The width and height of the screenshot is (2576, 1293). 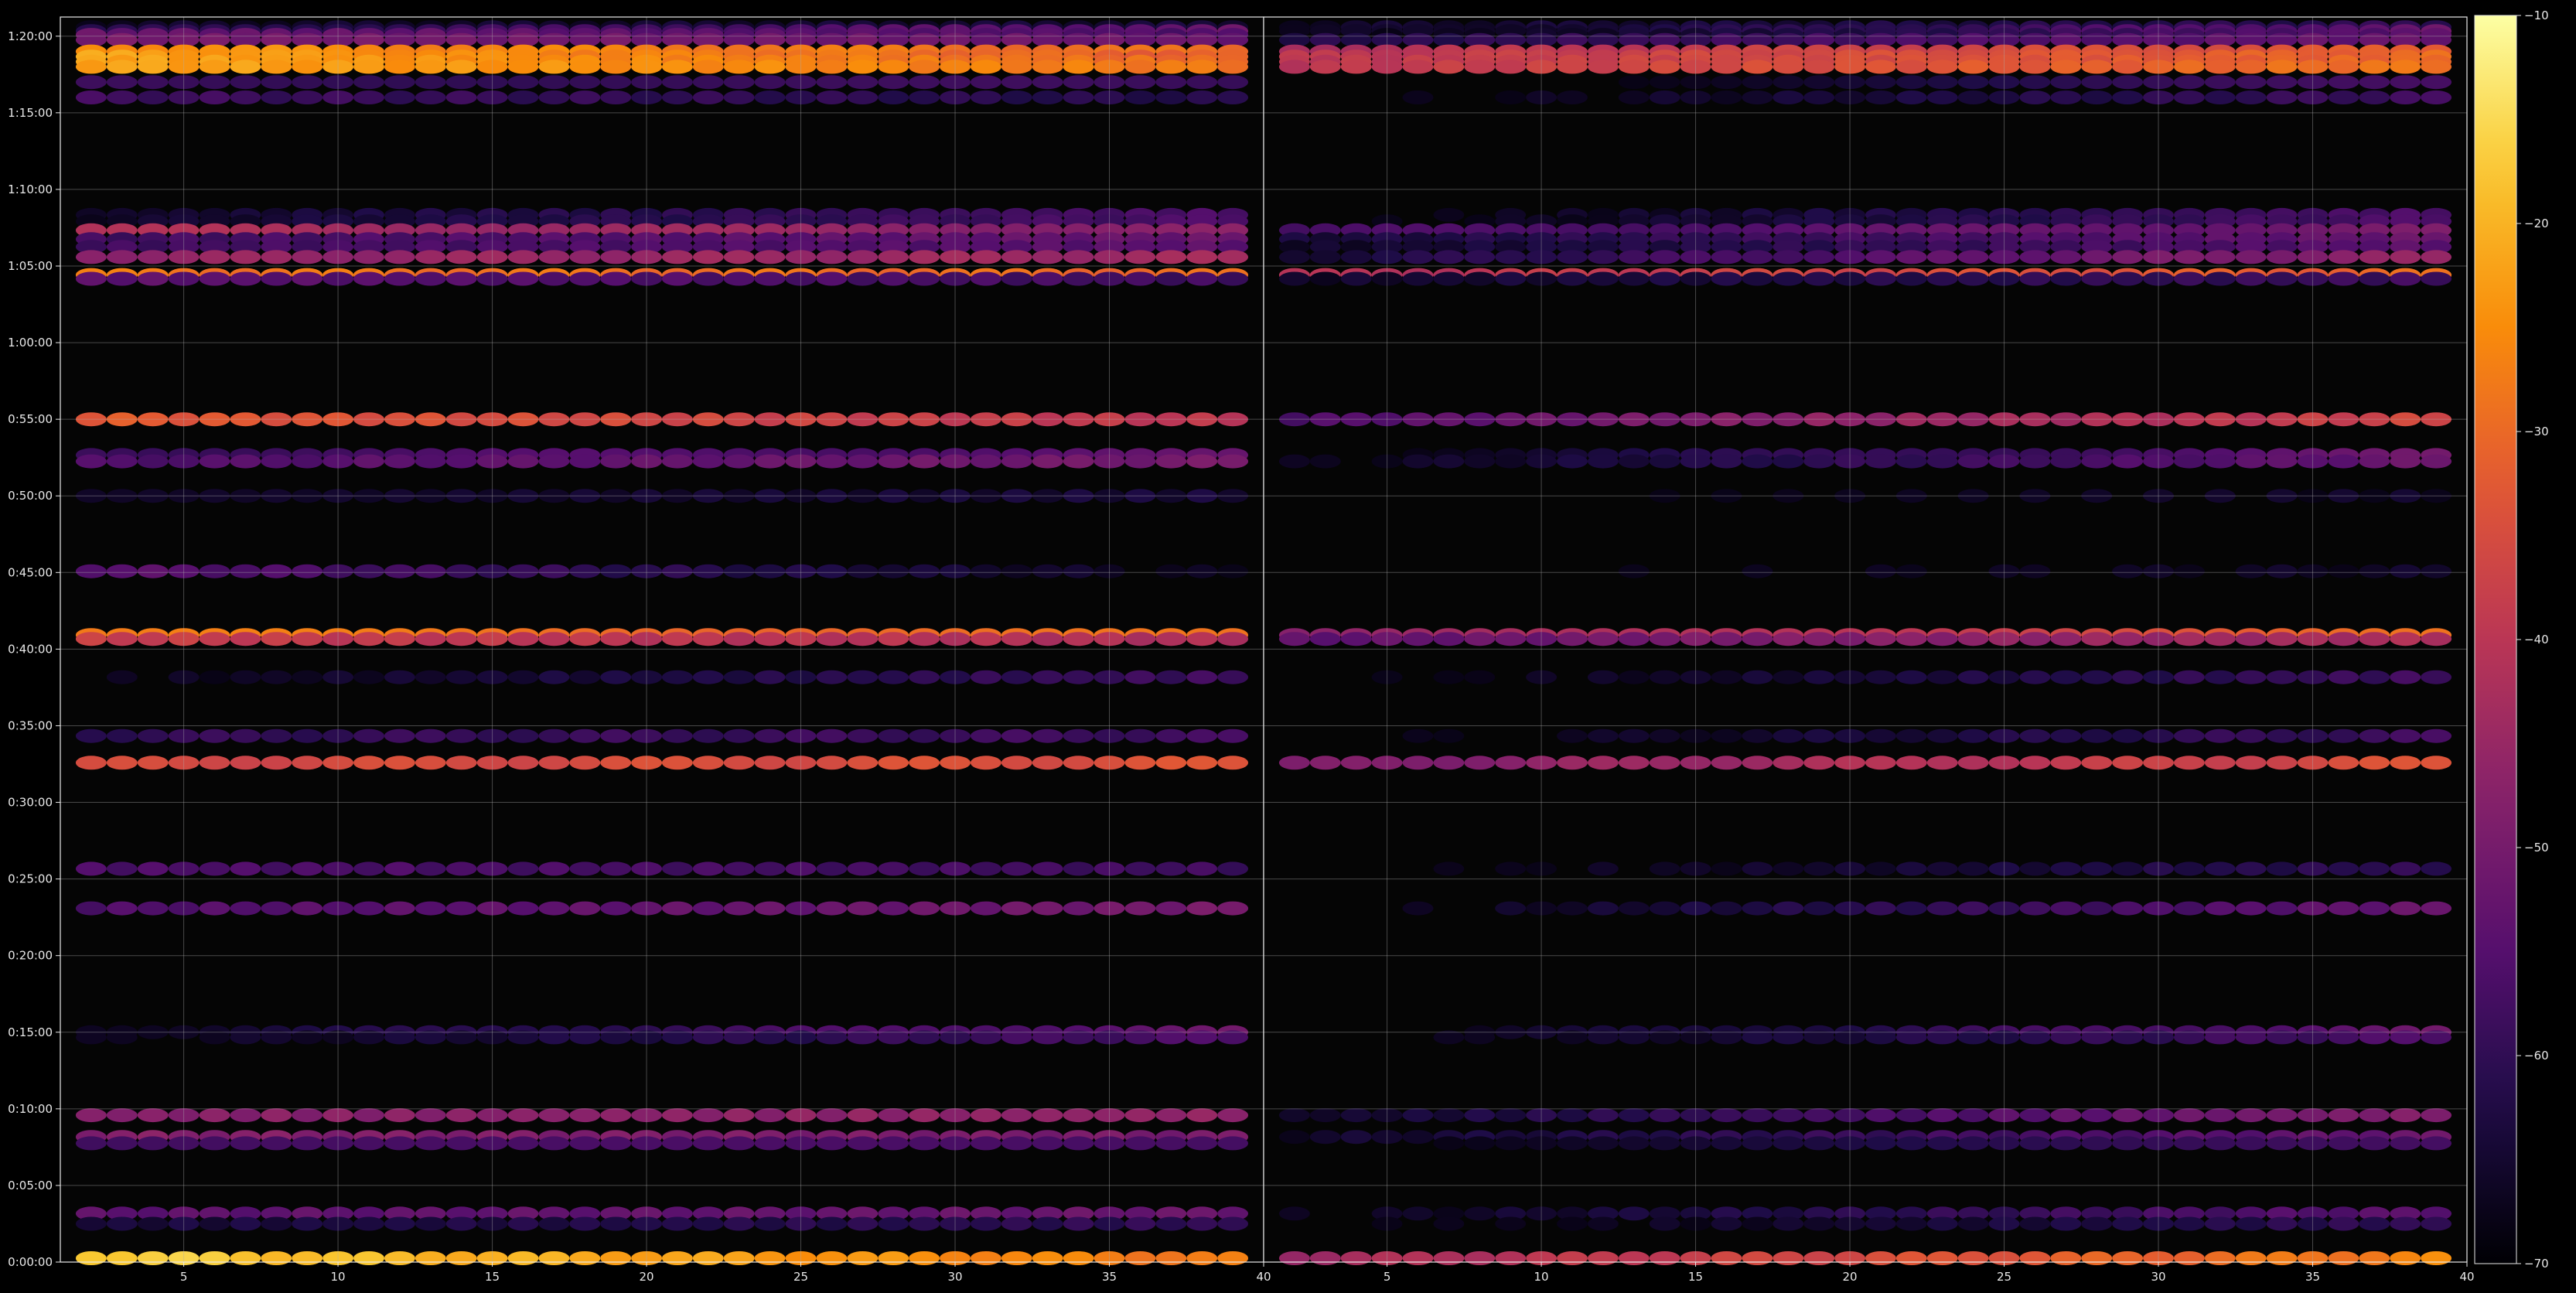 What do you see at coordinates (2537, 1264) in the screenshot?
I see `colorbar-tick-label: −70` at bounding box center [2537, 1264].